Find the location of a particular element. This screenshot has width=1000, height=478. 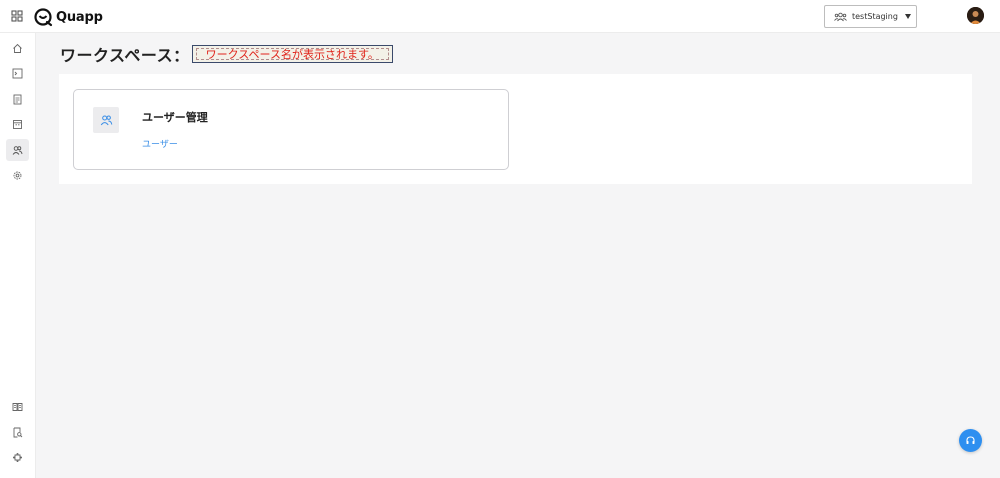

sidebar-item-users is located at coordinates (17, 150).